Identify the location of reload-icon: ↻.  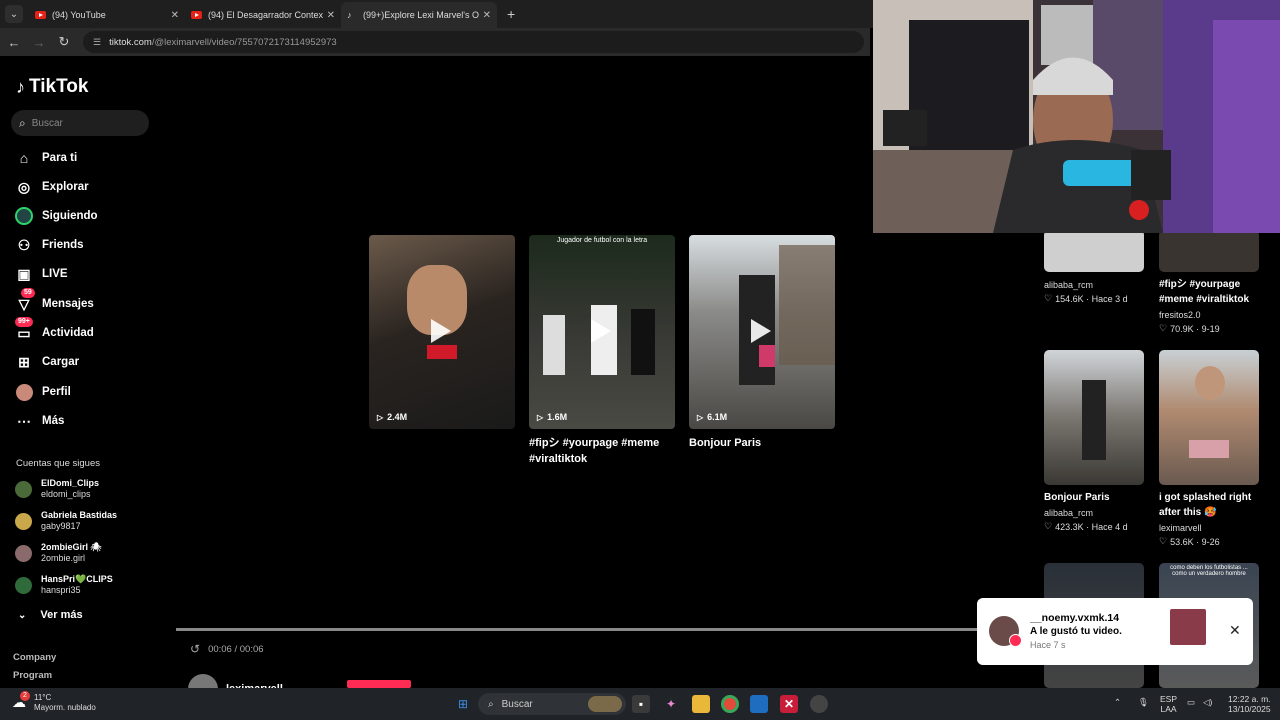
(64, 42).